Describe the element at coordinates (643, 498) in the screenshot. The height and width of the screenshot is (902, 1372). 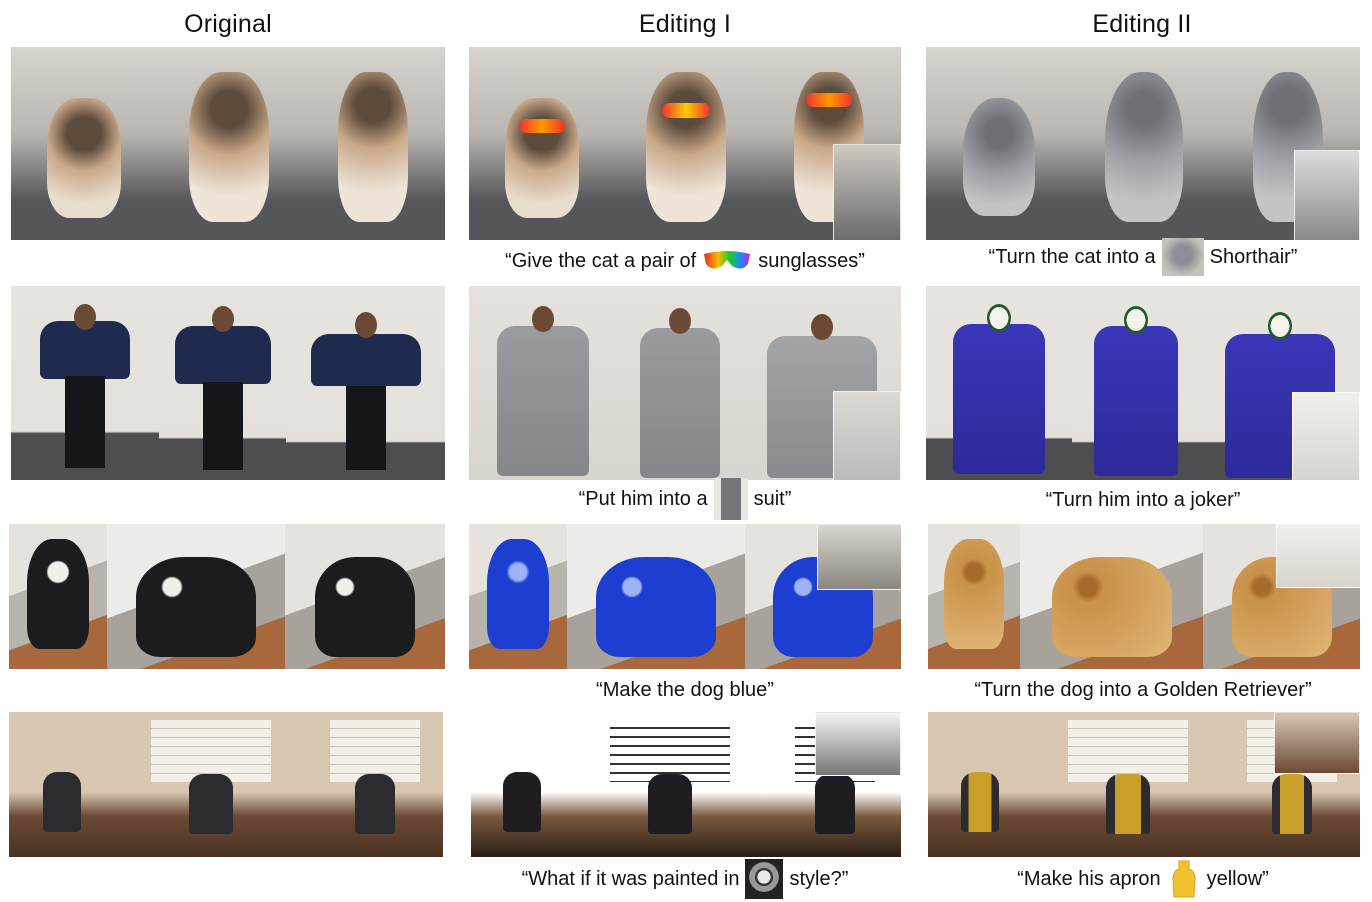
I see `caption-text: “Put him into a` at that location.